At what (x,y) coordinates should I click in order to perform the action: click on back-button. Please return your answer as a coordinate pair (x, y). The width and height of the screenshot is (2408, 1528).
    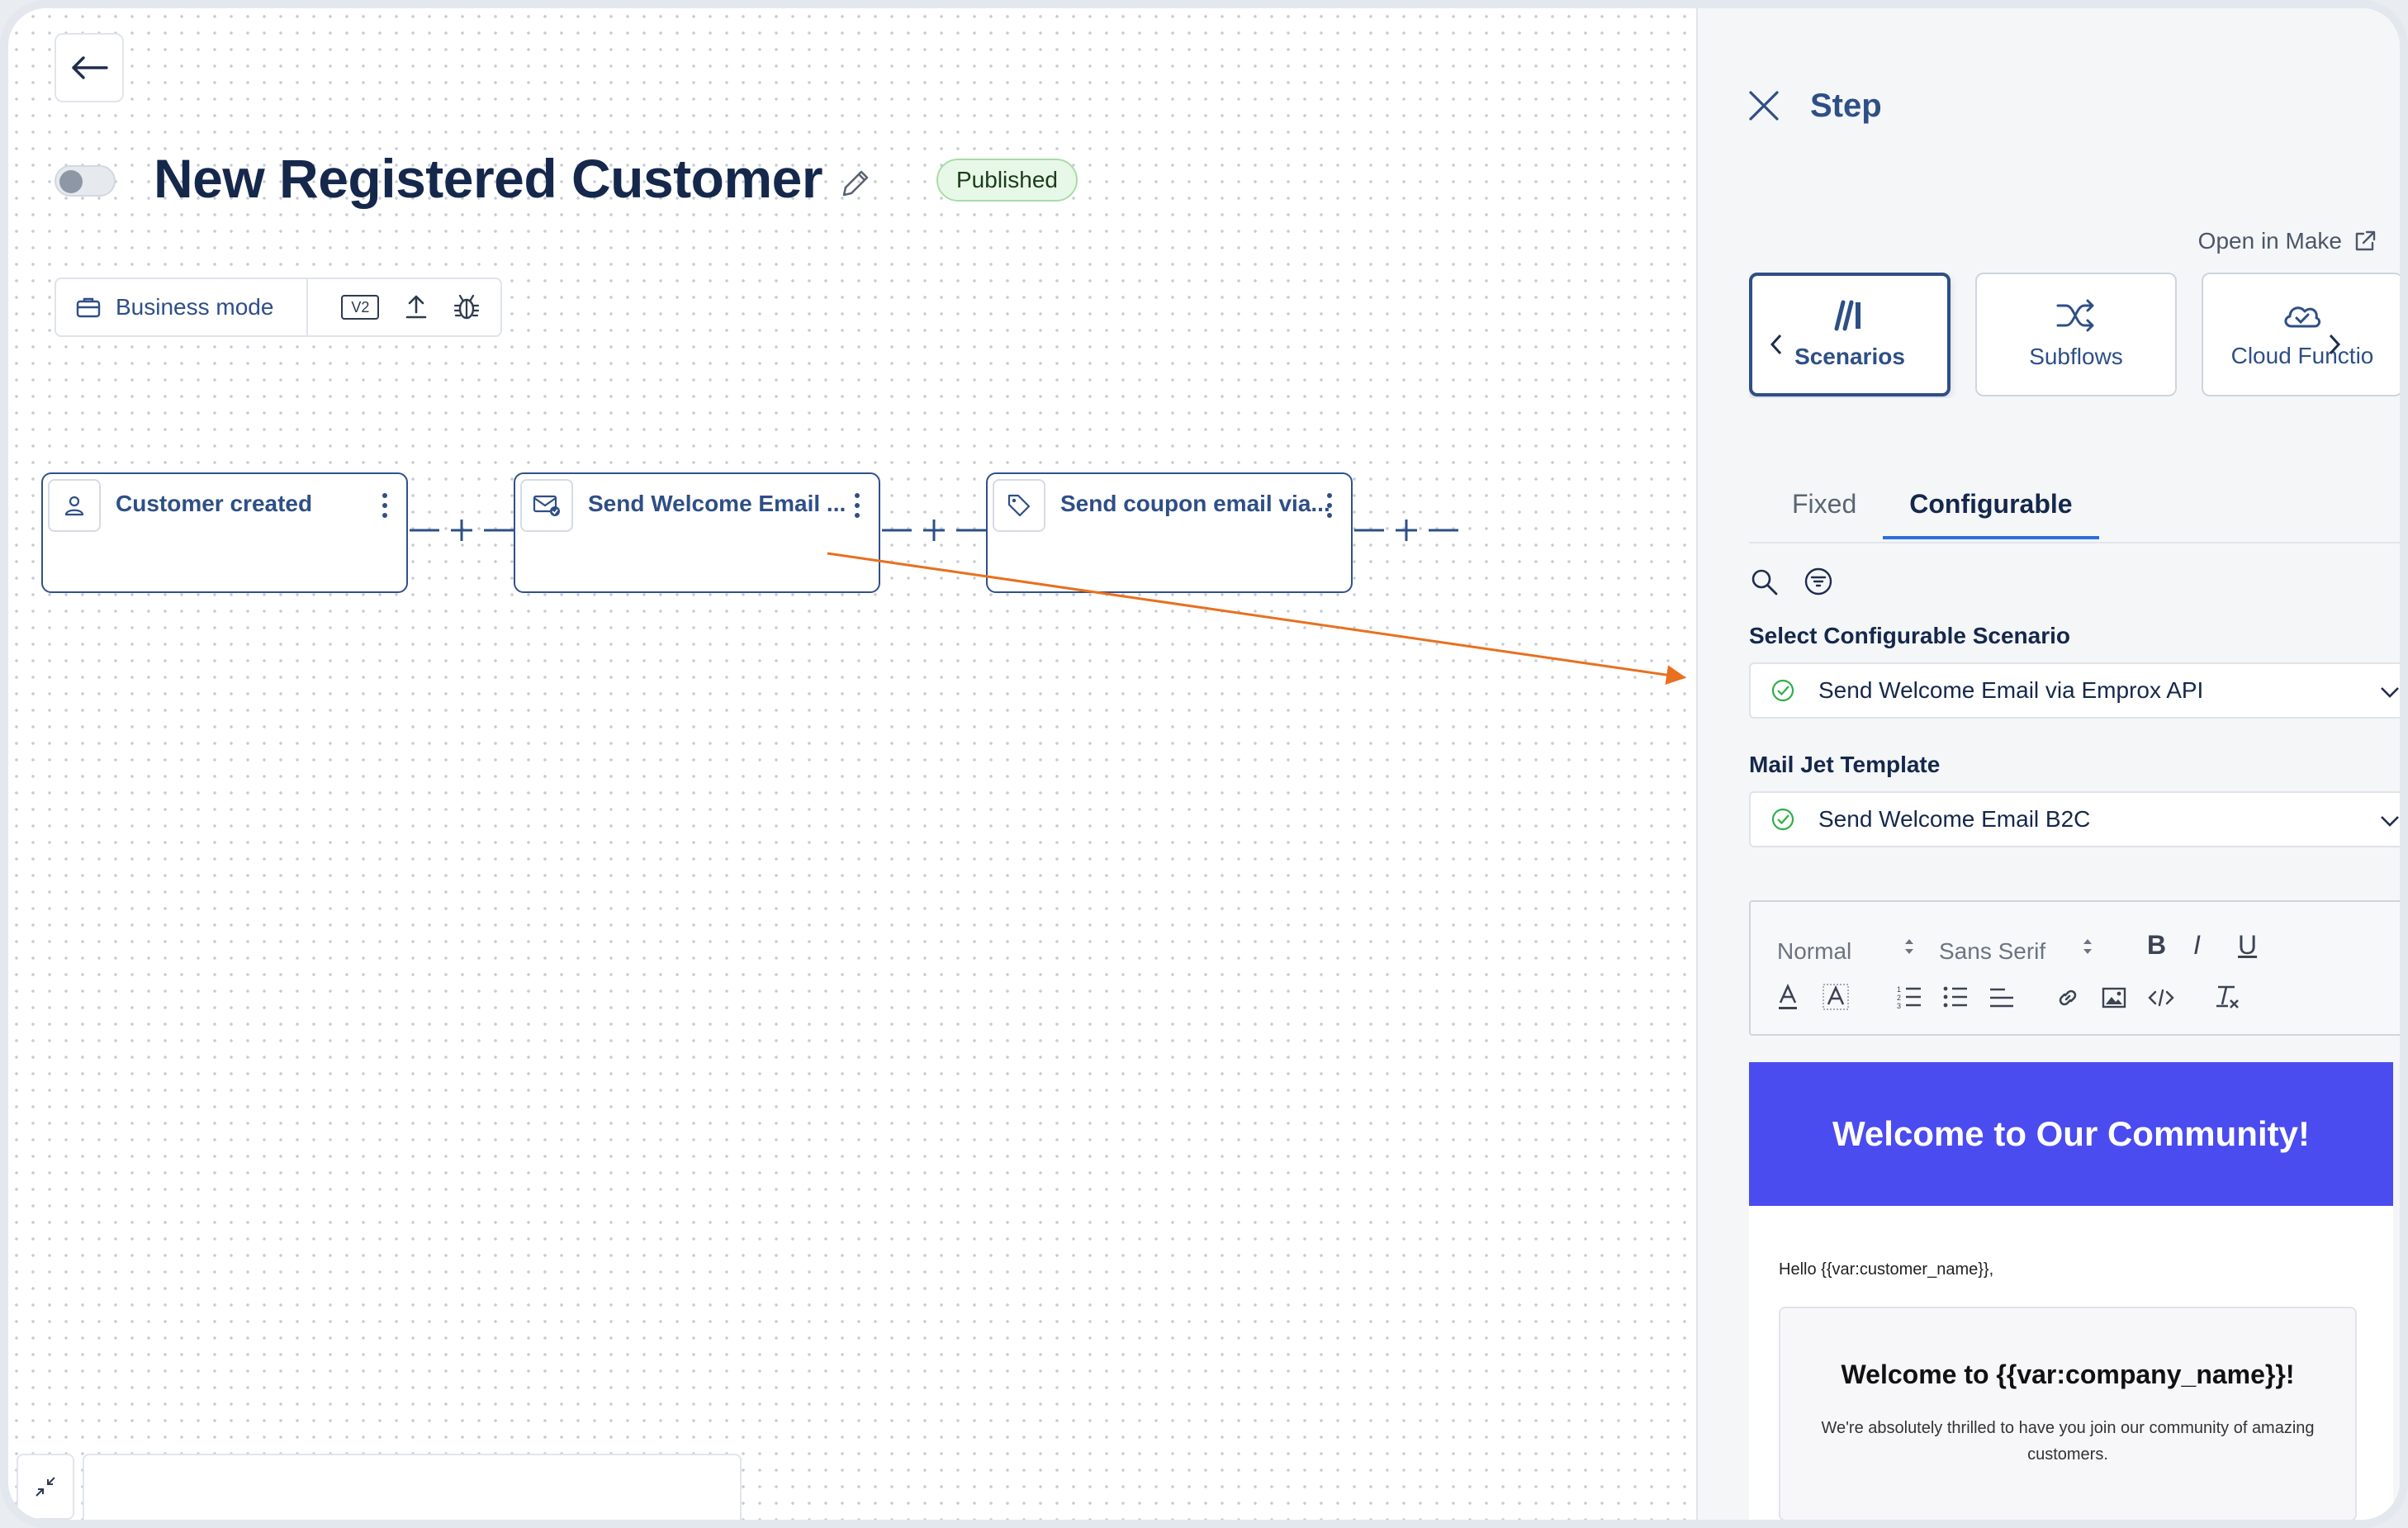
    Looking at the image, I should click on (89, 67).